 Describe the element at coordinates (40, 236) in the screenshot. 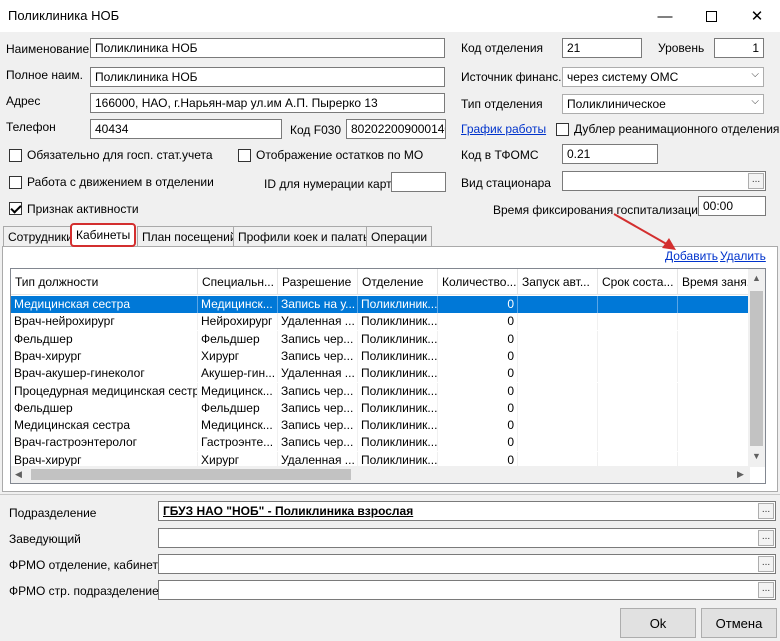

I see `tab-employees: Сотрудники` at that location.